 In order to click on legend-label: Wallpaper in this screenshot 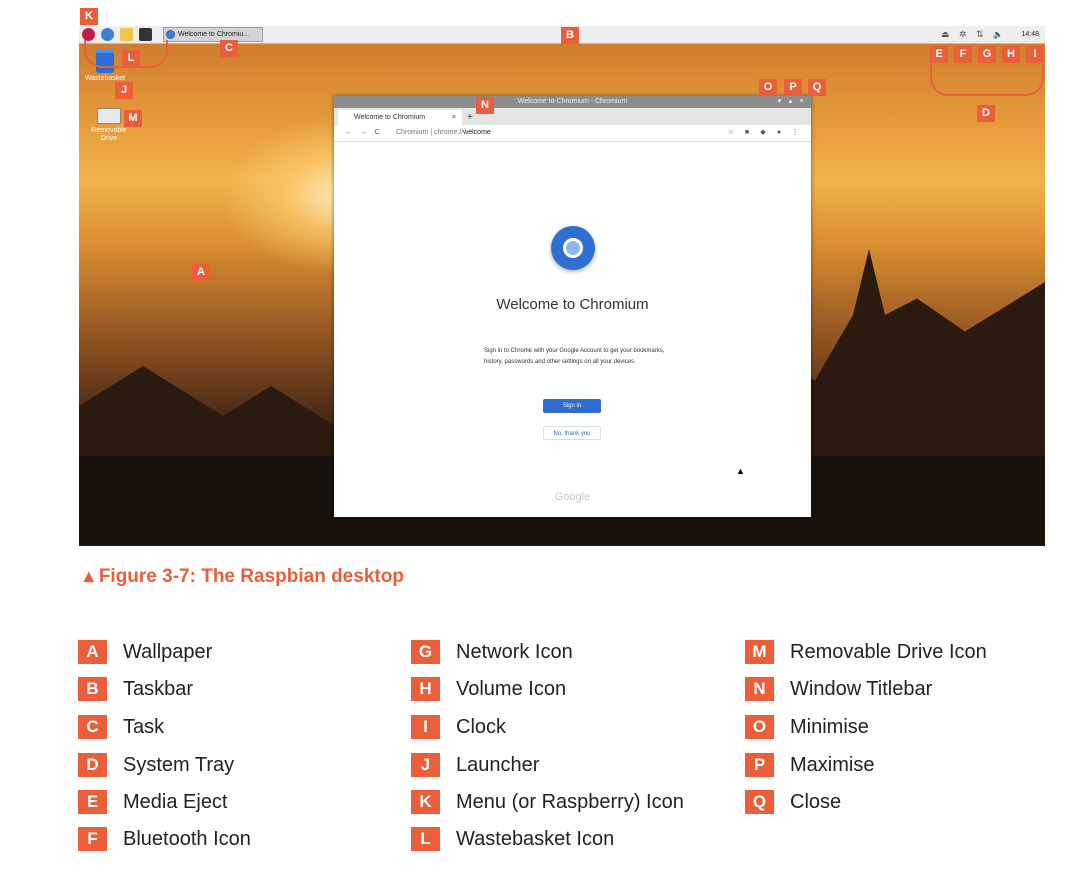, I will do `click(168, 652)`.